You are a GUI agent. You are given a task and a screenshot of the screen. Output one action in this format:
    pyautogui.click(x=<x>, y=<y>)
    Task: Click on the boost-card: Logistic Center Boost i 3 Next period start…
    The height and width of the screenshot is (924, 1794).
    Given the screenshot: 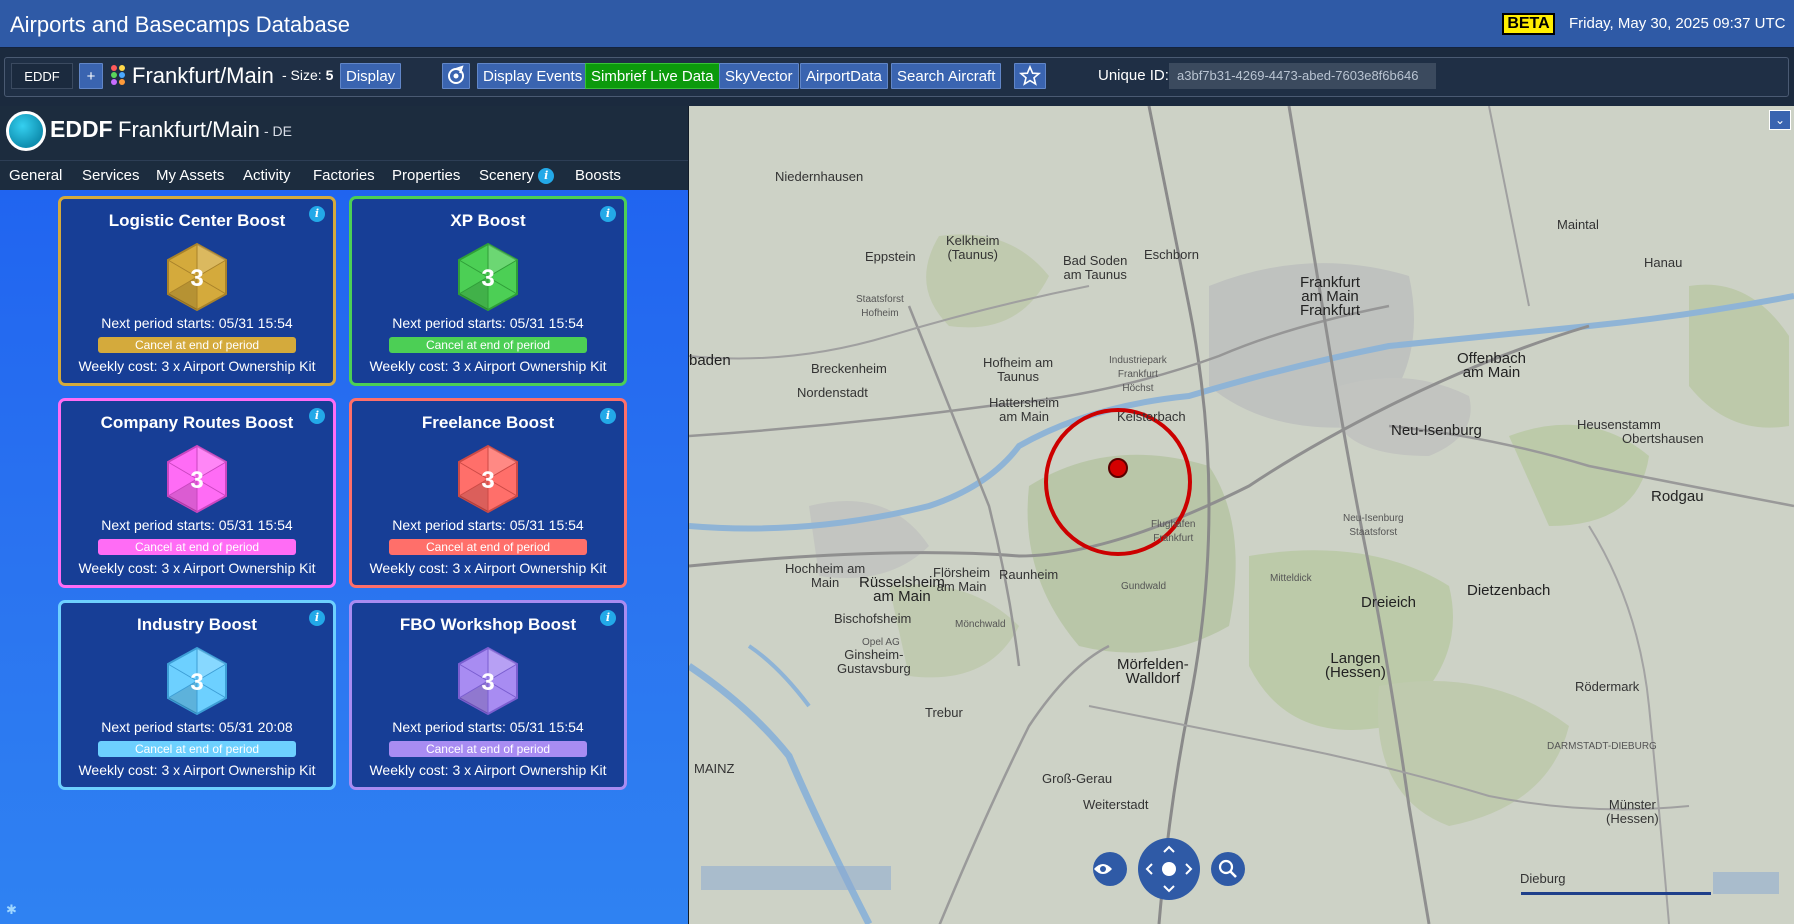 What is the action you would take?
    pyautogui.click(x=197, y=291)
    